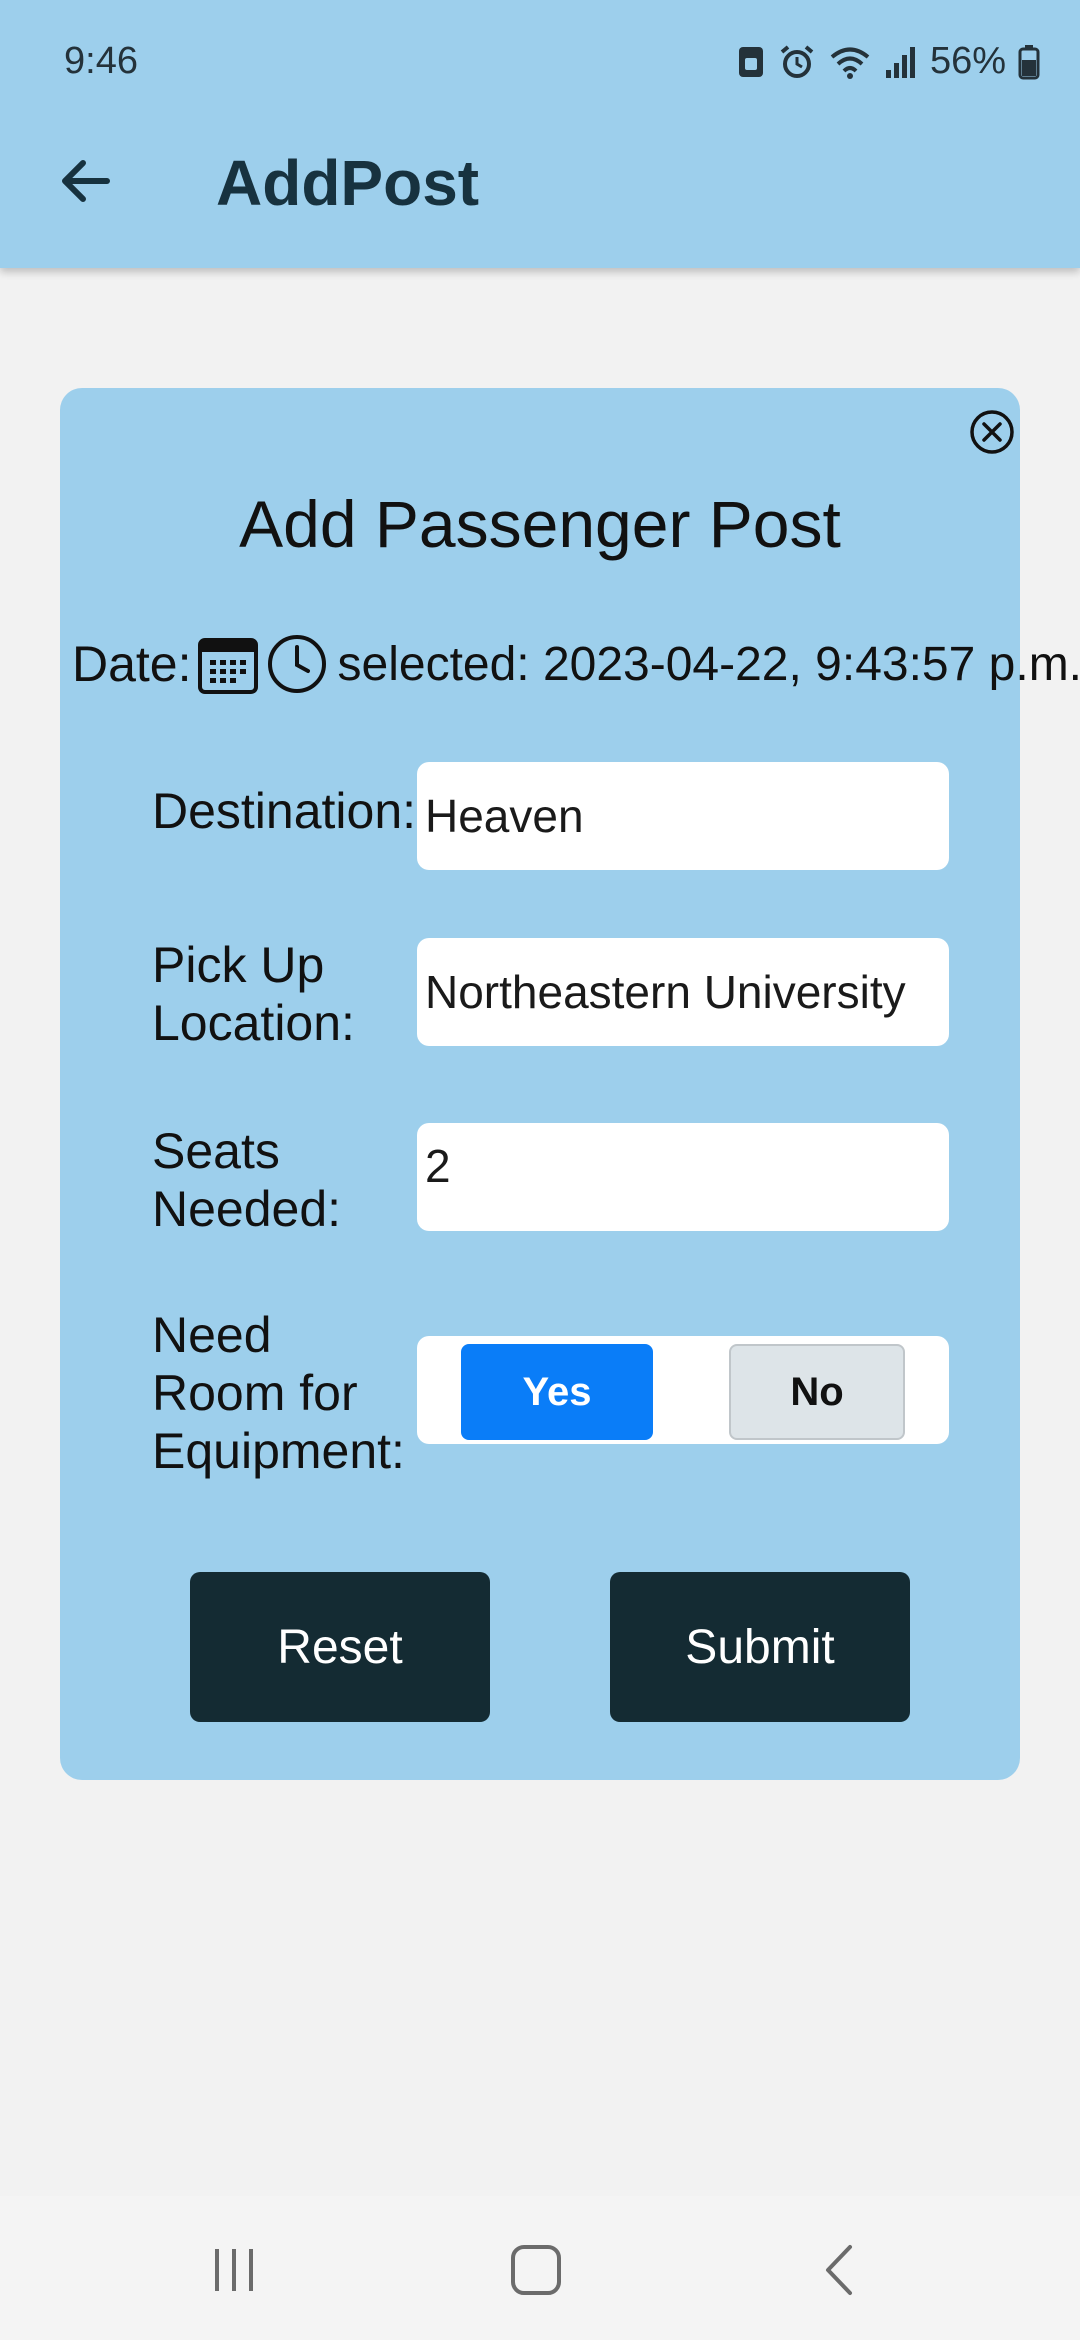  I want to click on pickup-label-line2: Location:, so click(253, 1023).